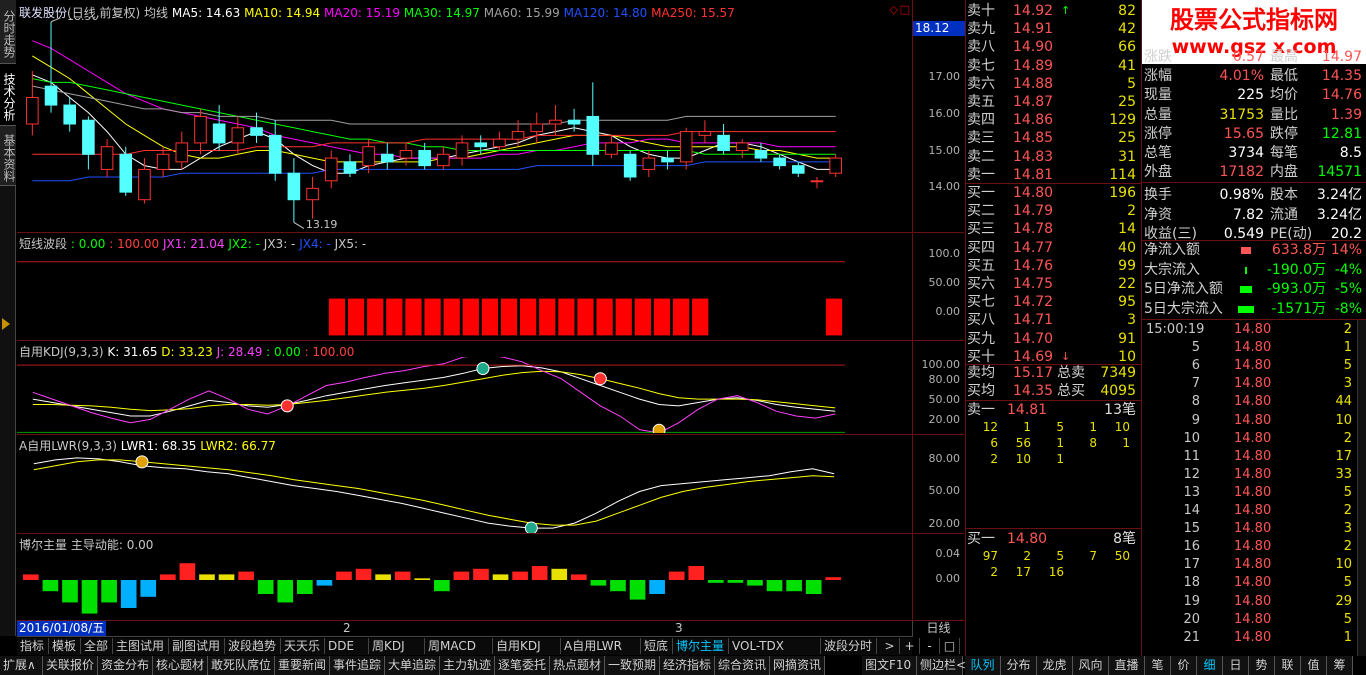 The image size is (1366, 675). What do you see at coordinates (1262, 665) in the screenshot?
I see `right-tab: 势` at bounding box center [1262, 665].